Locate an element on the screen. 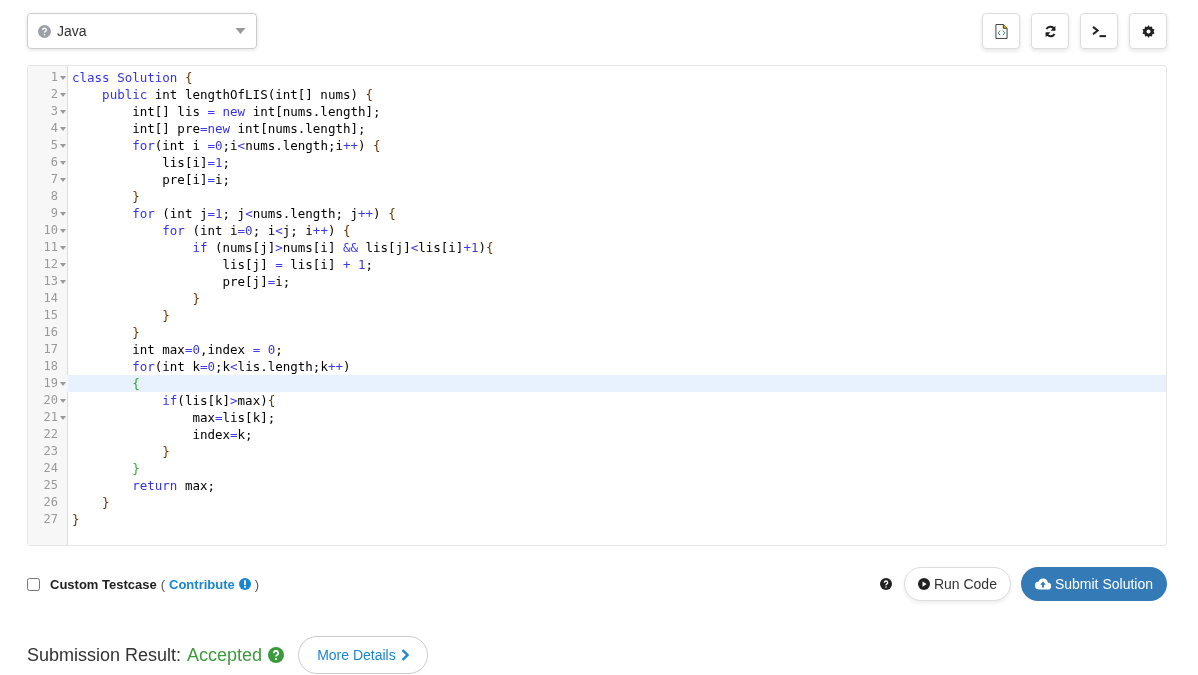 The height and width of the screenshot is (675, 1198). reset-button is located at coordinates (1050, 31).